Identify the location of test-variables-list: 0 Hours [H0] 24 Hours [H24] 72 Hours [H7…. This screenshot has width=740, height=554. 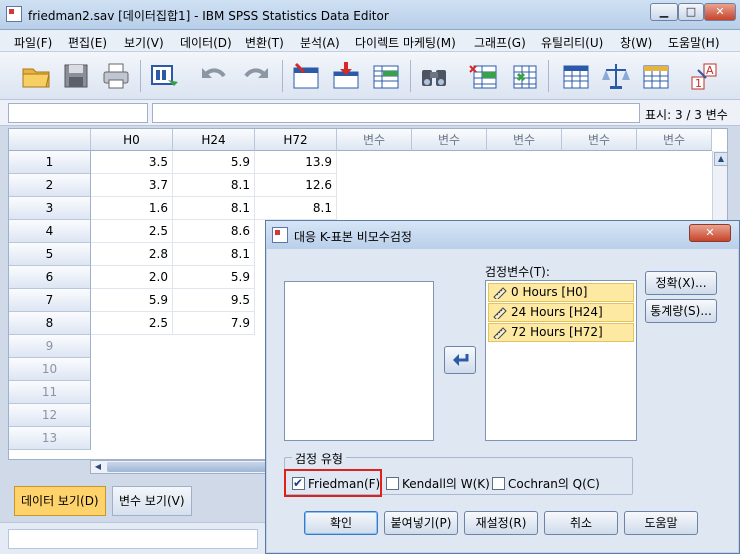
(561, 360).